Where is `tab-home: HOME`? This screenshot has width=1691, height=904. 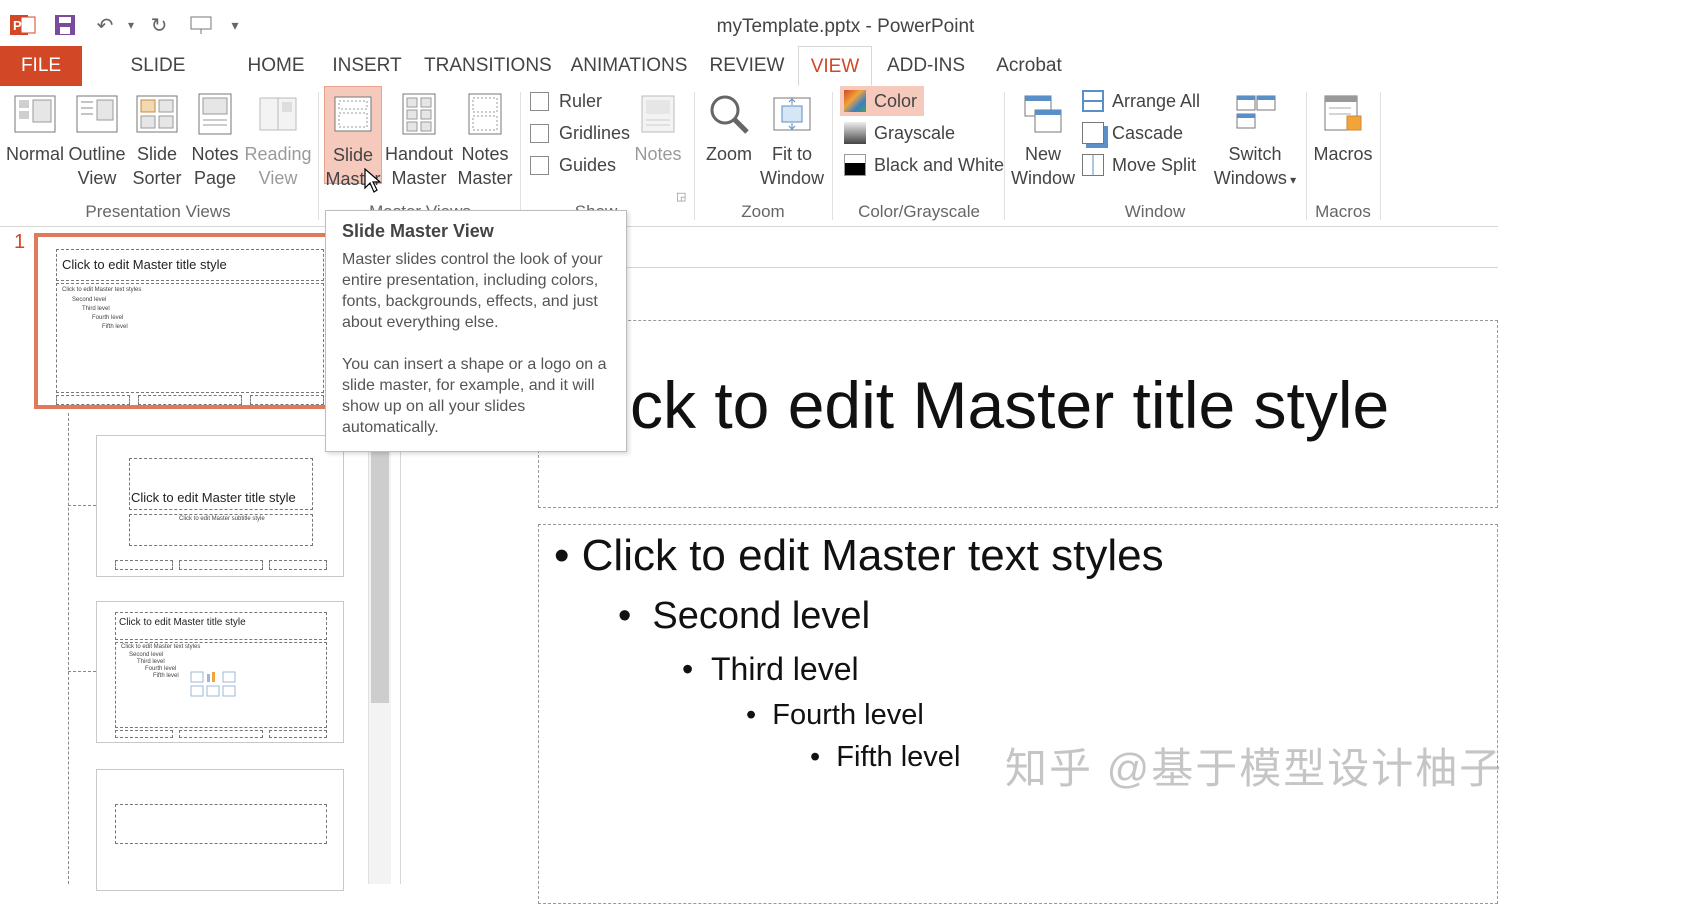
tab-home: HOME is located at coordinates (276, 66).